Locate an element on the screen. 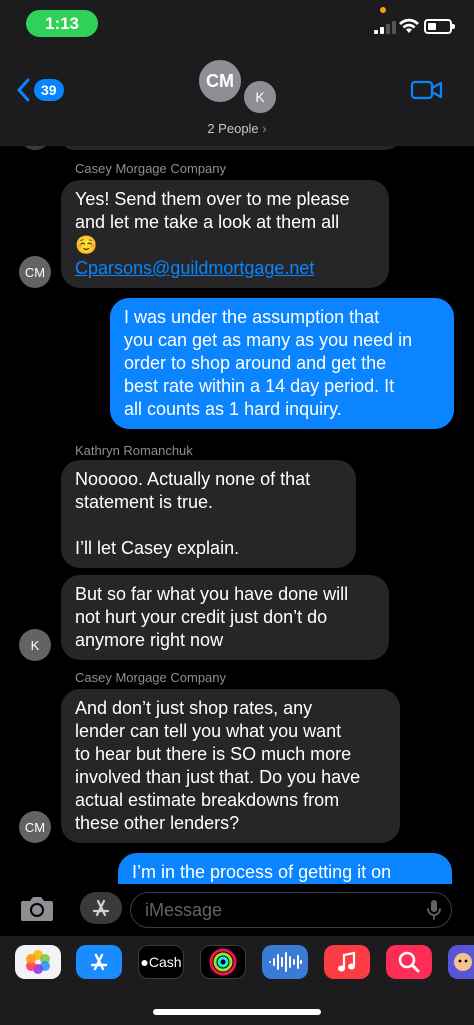 The width and height of the screenshot is (474, 1025). back-button: 39 is located at coordinates (40, 90).